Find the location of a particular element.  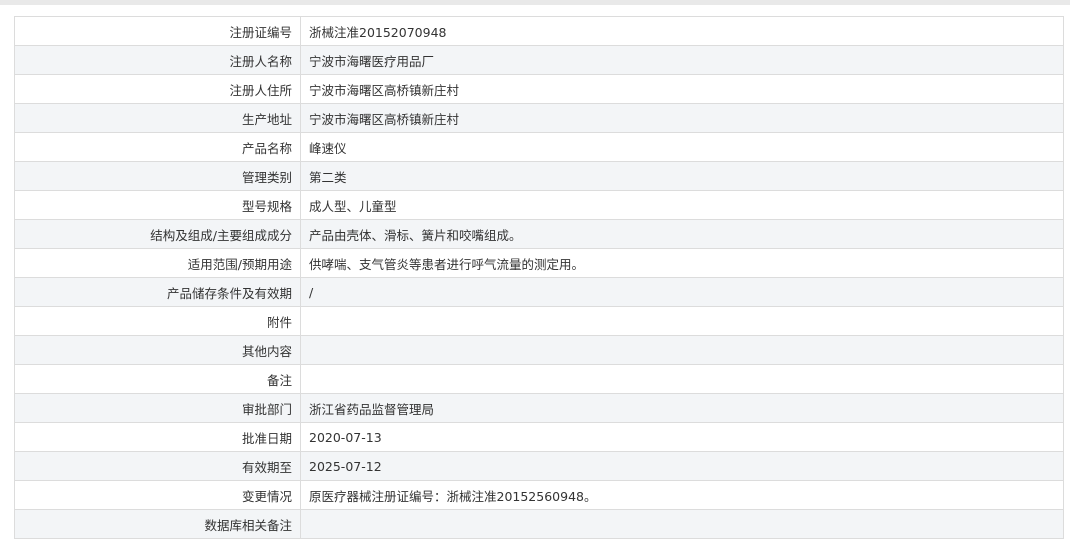

field-label: 注册人名称 is located at coordinates (157, 60).